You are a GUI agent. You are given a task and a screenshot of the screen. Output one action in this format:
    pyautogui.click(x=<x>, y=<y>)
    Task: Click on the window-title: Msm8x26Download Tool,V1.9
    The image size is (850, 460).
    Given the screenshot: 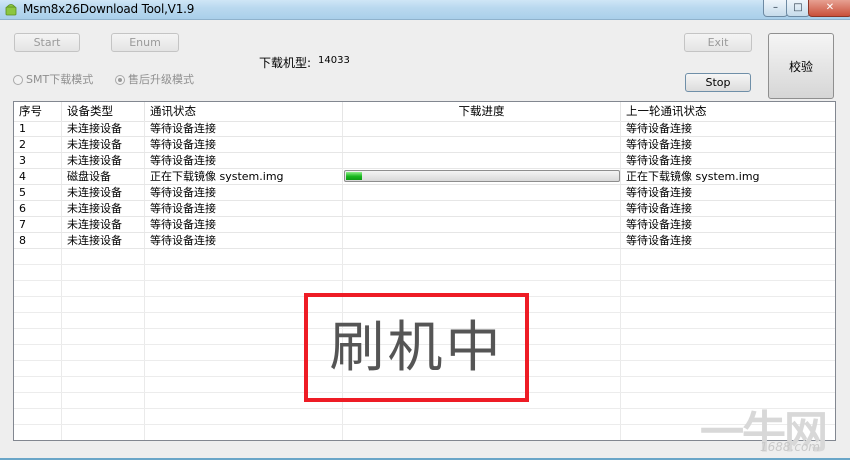 What is the action you would take?
    pyautogui.click(x=109, y=9)
    